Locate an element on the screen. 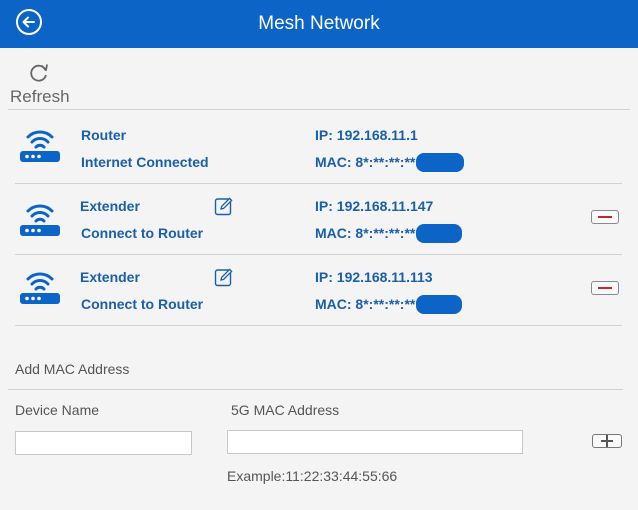 The width and height of the screenshot is (638, 510). header-bar: Mesh Network is located at coordinates (319, 24).